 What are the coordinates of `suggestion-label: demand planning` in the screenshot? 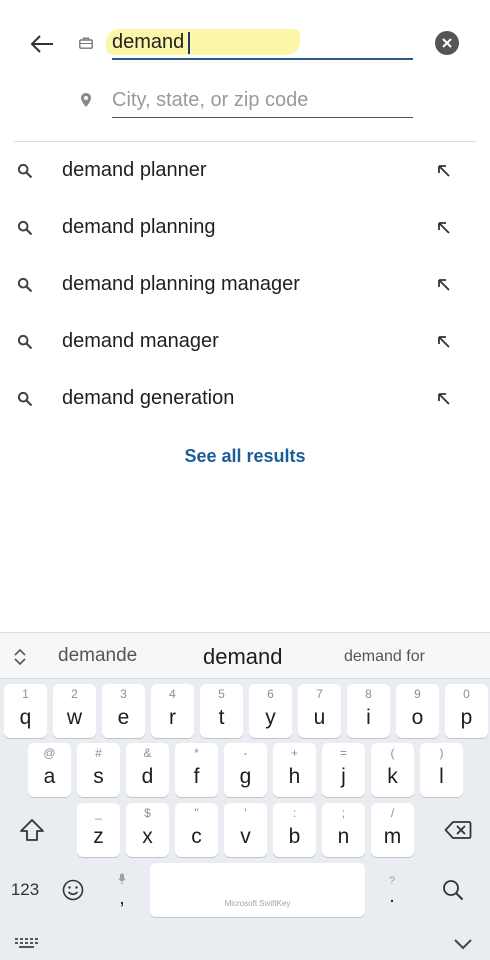 It's located at (139, 227).